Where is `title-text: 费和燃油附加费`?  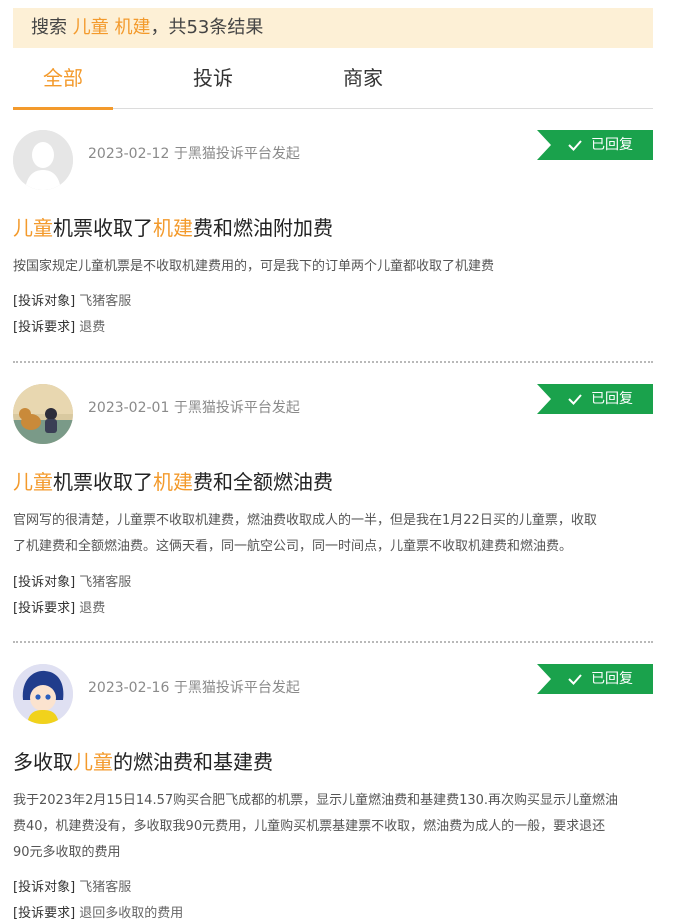 title-text: 费和燃油附加费 is located at coordinates (263, 228).